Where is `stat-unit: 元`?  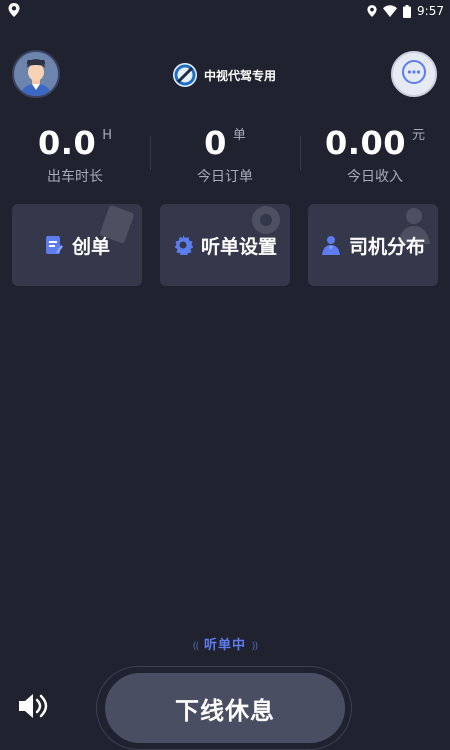
stat-unit: 元 is located at coordinates (418, 135).